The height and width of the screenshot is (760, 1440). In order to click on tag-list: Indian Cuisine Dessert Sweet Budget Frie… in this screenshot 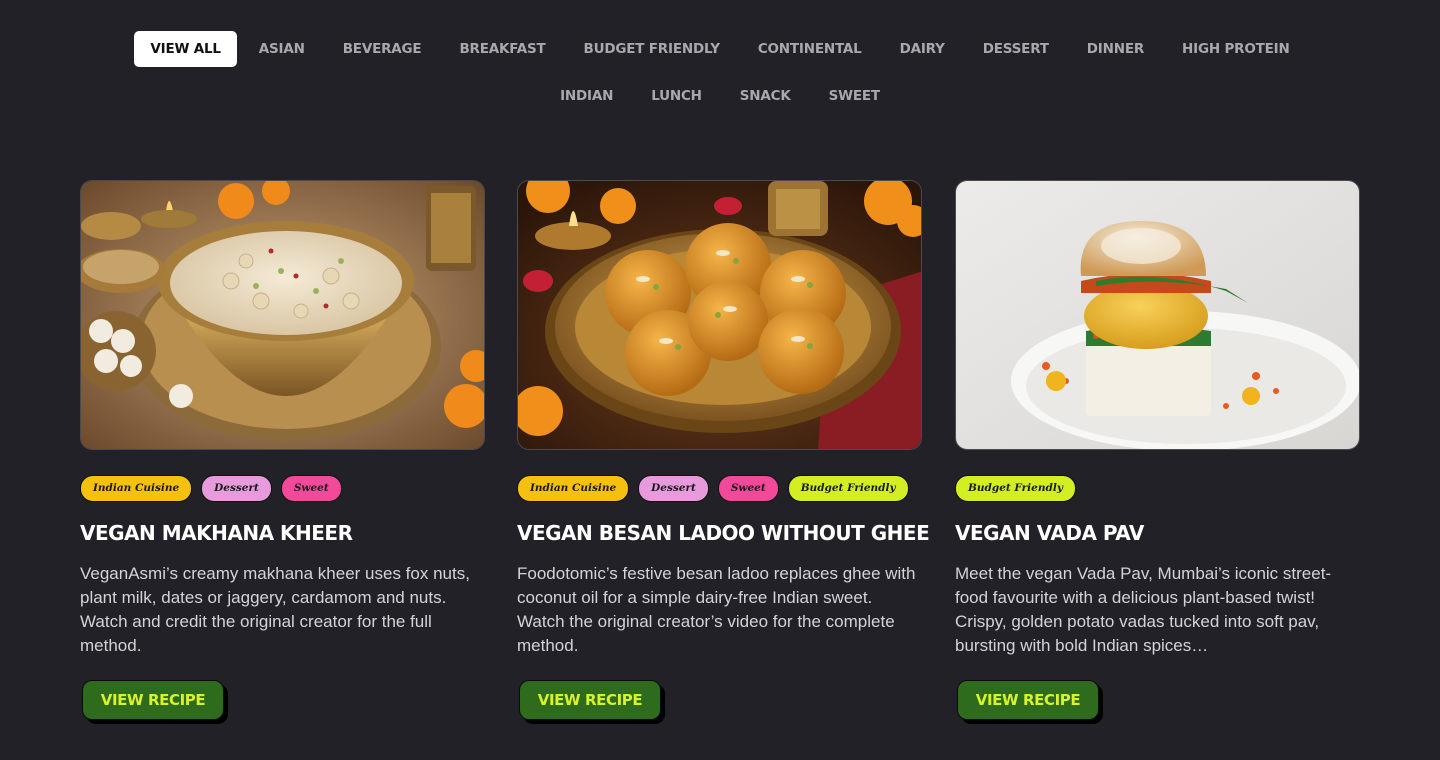, I will do `click(719, 488)`.